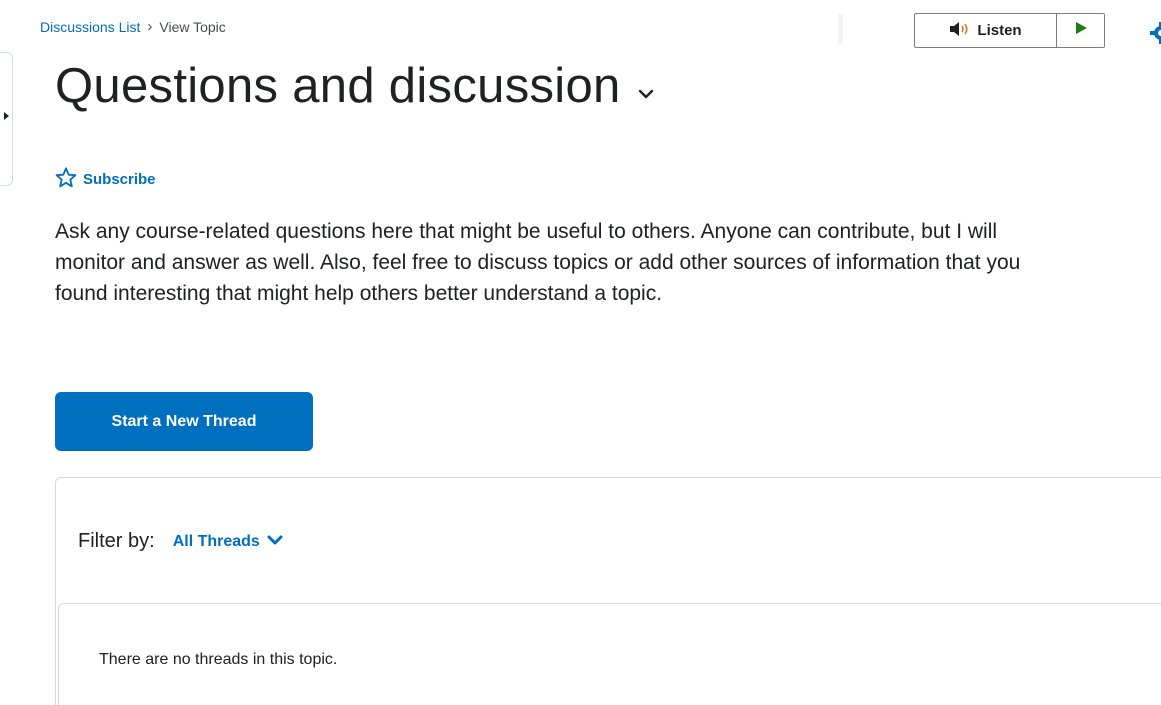  What do you see at coordinates (1155, 33) in the screenshot?
I see `gear-icon` at bounding box center [1155, 33].